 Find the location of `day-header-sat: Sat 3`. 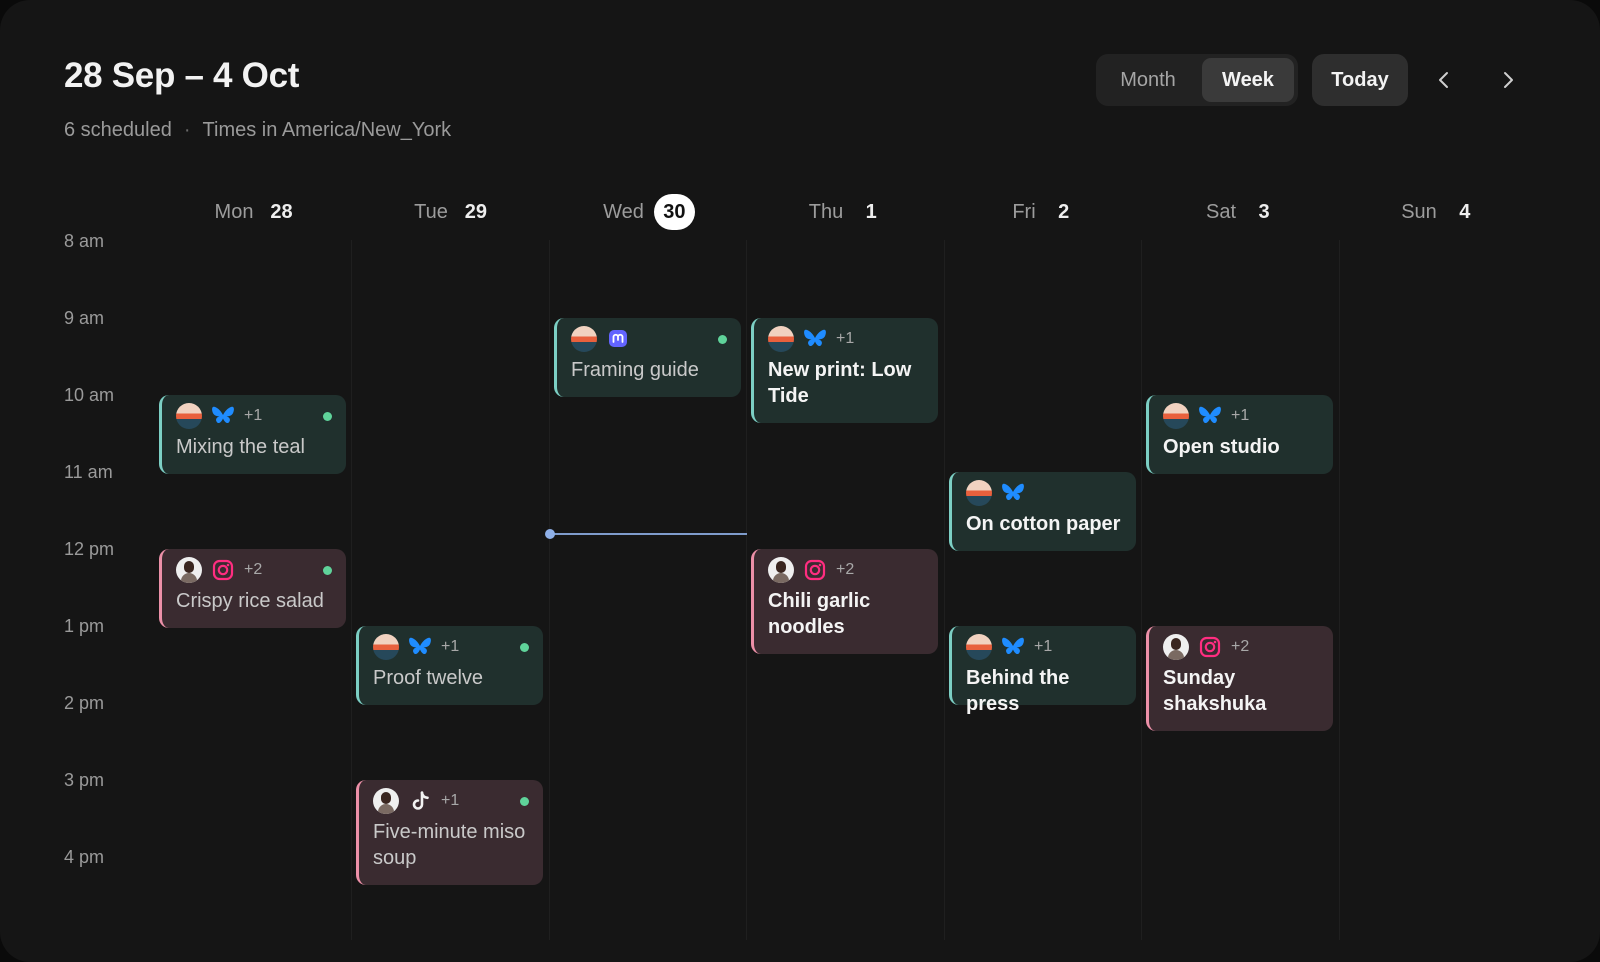

day-header-sat: Sat 3 is located at coordinates (1241, 212).